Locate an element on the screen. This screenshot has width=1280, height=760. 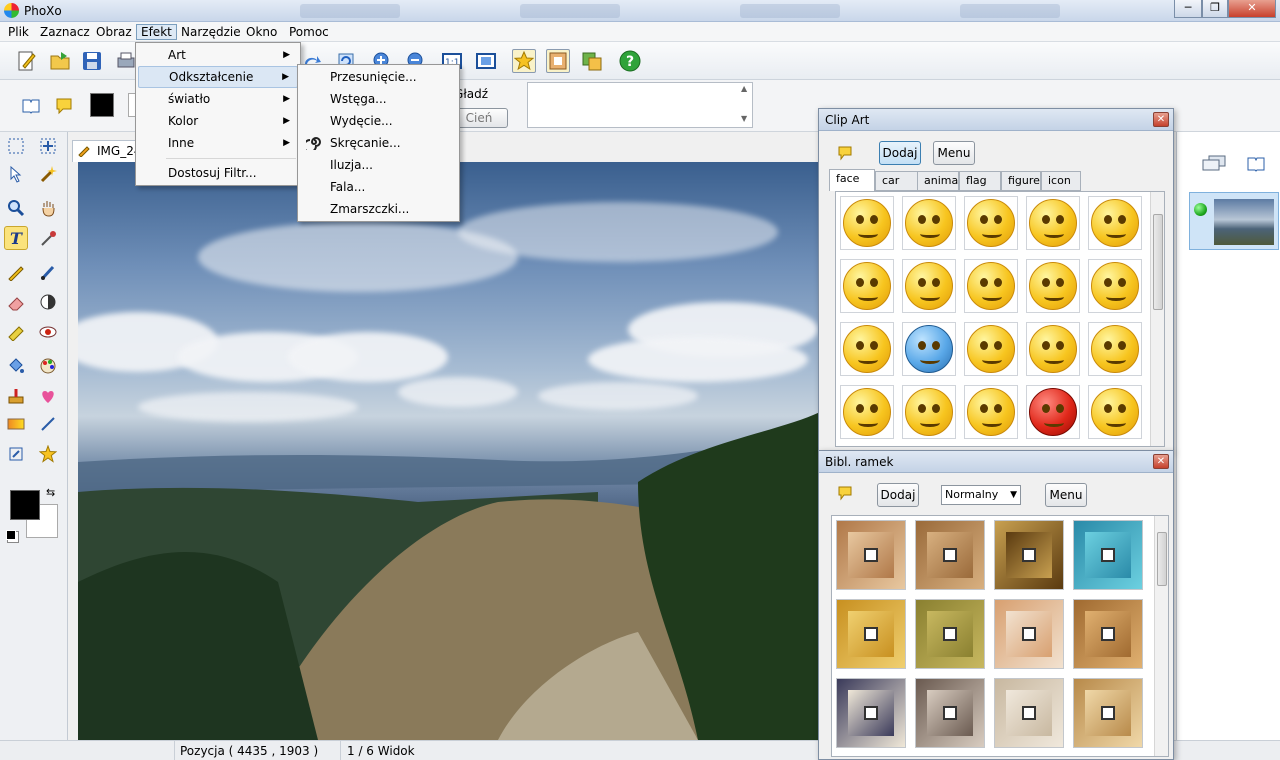
color-palette-icon is located at coordinates (48, 366).